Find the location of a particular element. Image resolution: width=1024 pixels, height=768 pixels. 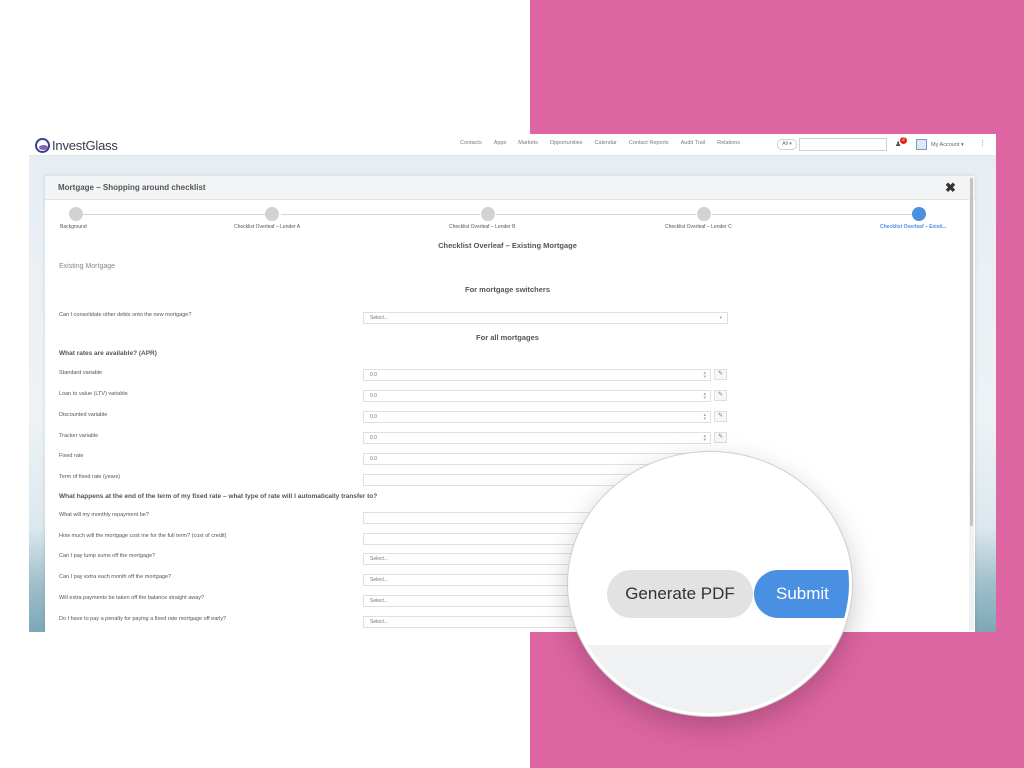

chevron-down-icon: ▾ is located at coordinates (720, 318).